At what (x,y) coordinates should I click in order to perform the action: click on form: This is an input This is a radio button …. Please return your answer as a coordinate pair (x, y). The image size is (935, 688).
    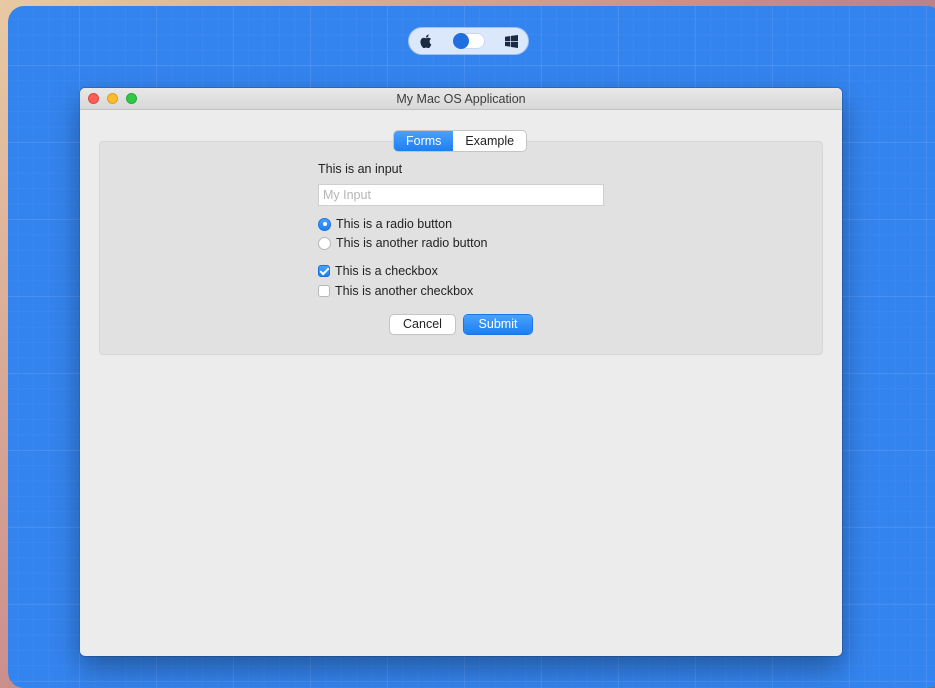
    Looking at the image, I should click on (468, 248).